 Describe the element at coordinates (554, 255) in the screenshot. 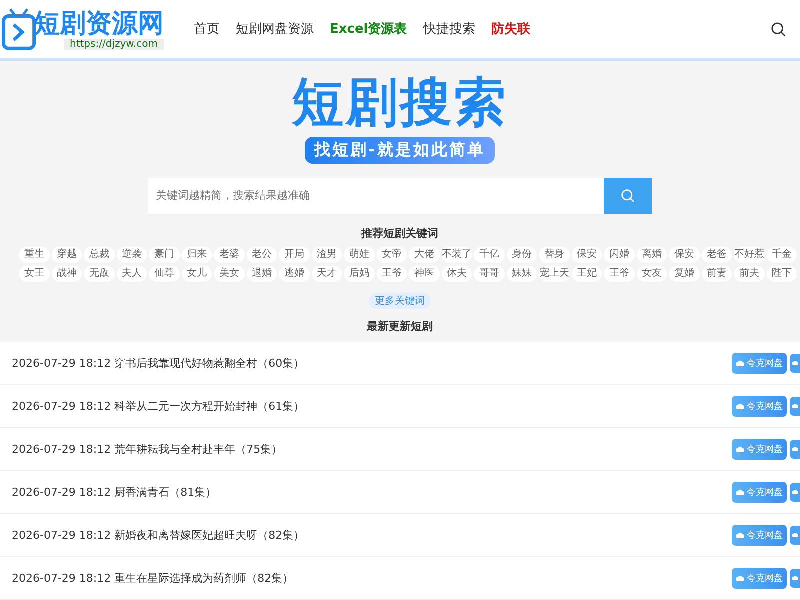

I see `keyword-tag: 替身` at that location.